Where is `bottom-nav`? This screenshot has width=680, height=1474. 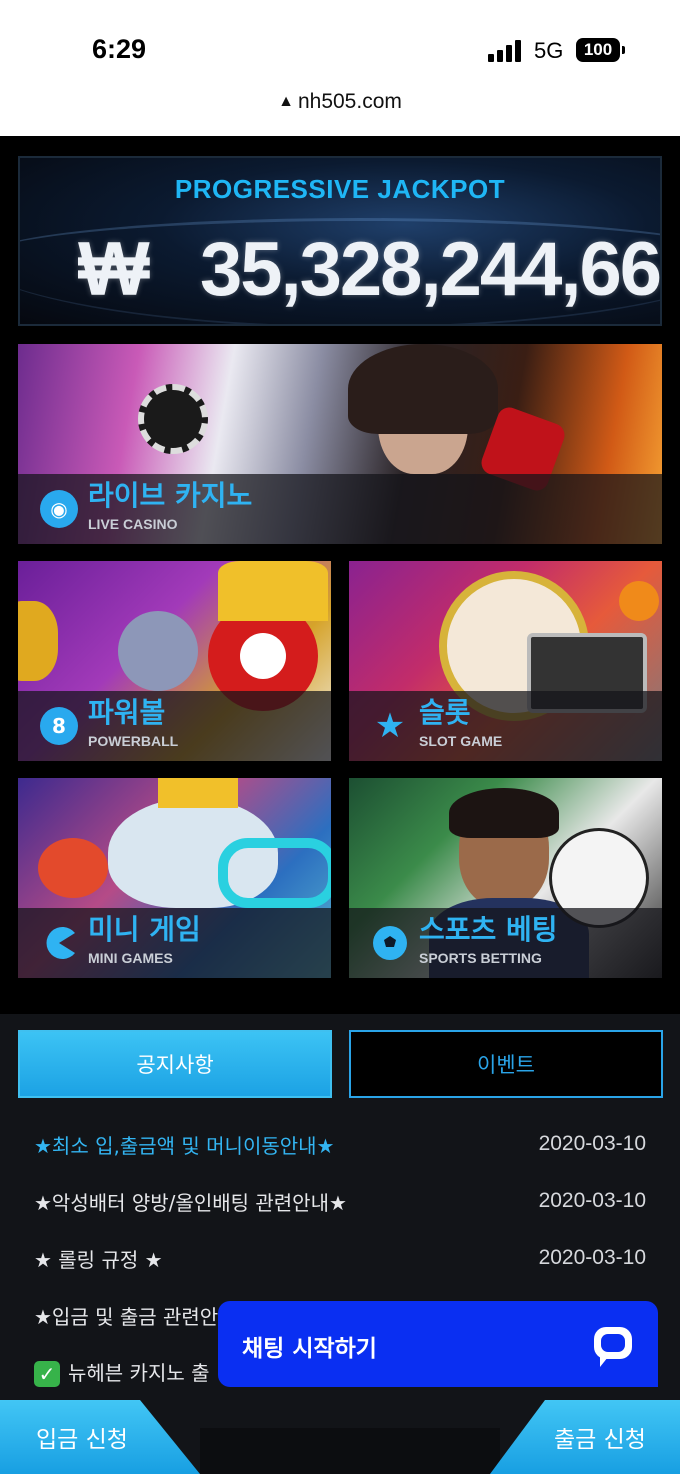 bottom-nav is located at coordinates (350, 1451).